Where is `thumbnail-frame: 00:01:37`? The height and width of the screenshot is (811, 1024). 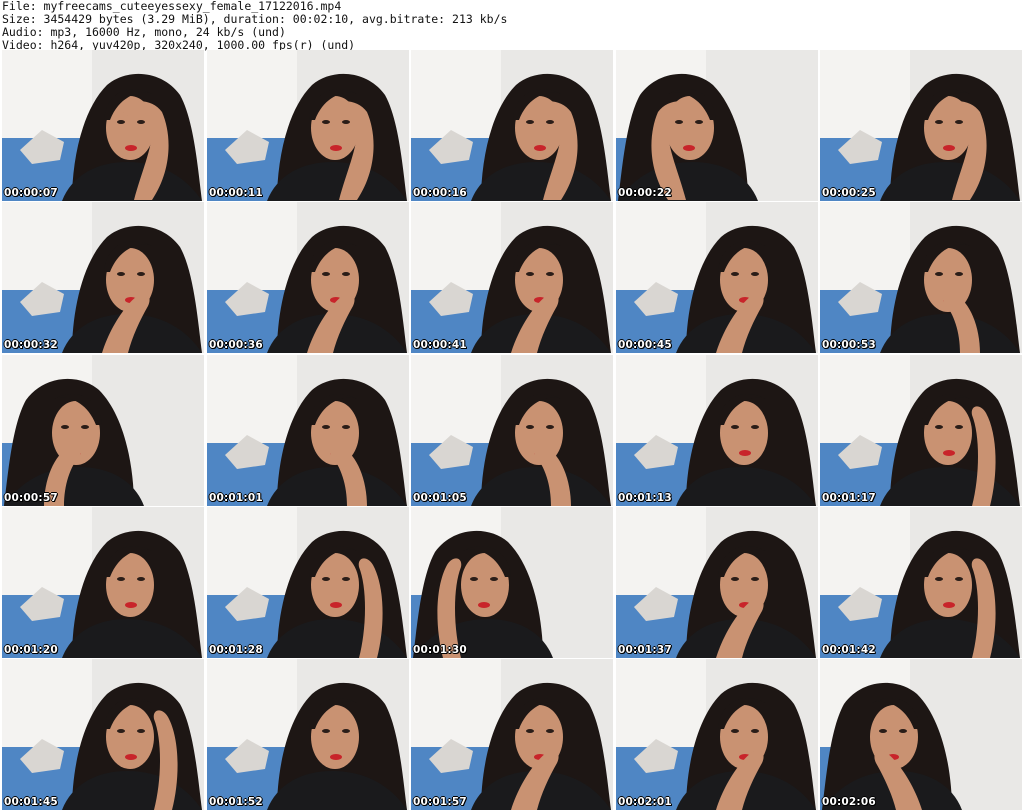 thumbnail-frame: 00:01:37 is located at coordinates (717, 582).